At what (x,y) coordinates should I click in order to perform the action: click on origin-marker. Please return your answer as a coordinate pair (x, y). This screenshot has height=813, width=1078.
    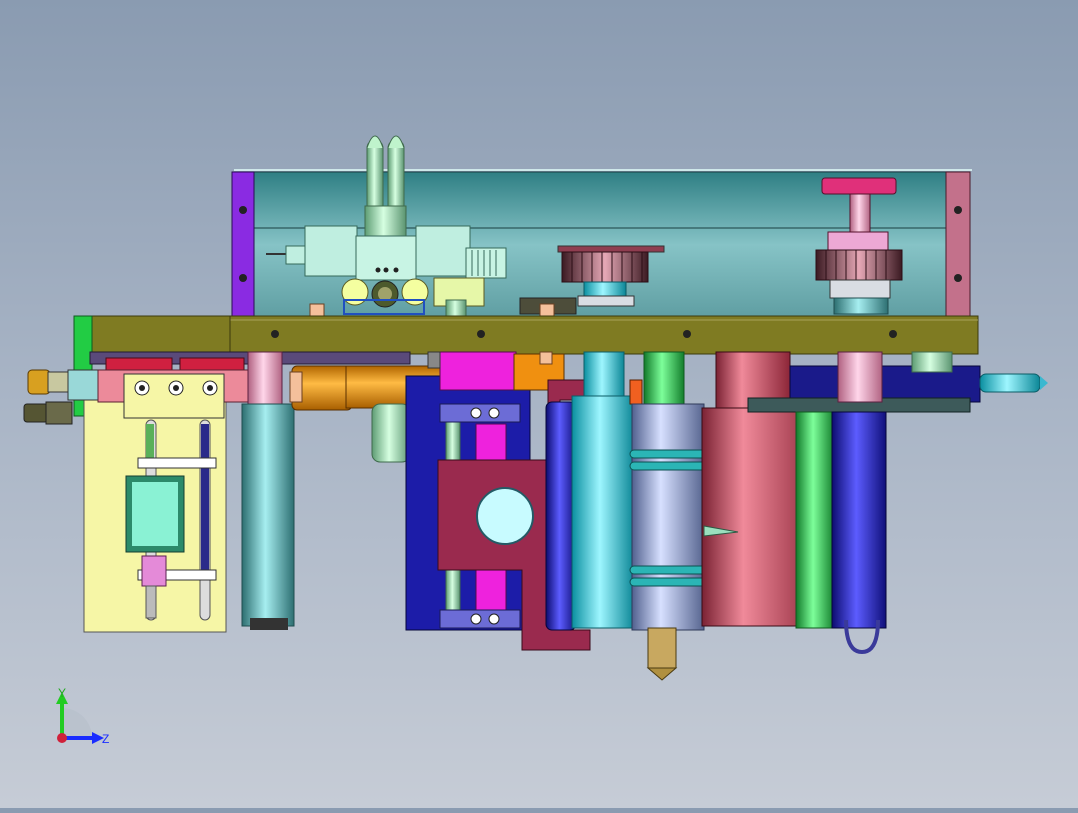
    Looking at the image, I should click on (62, 738).